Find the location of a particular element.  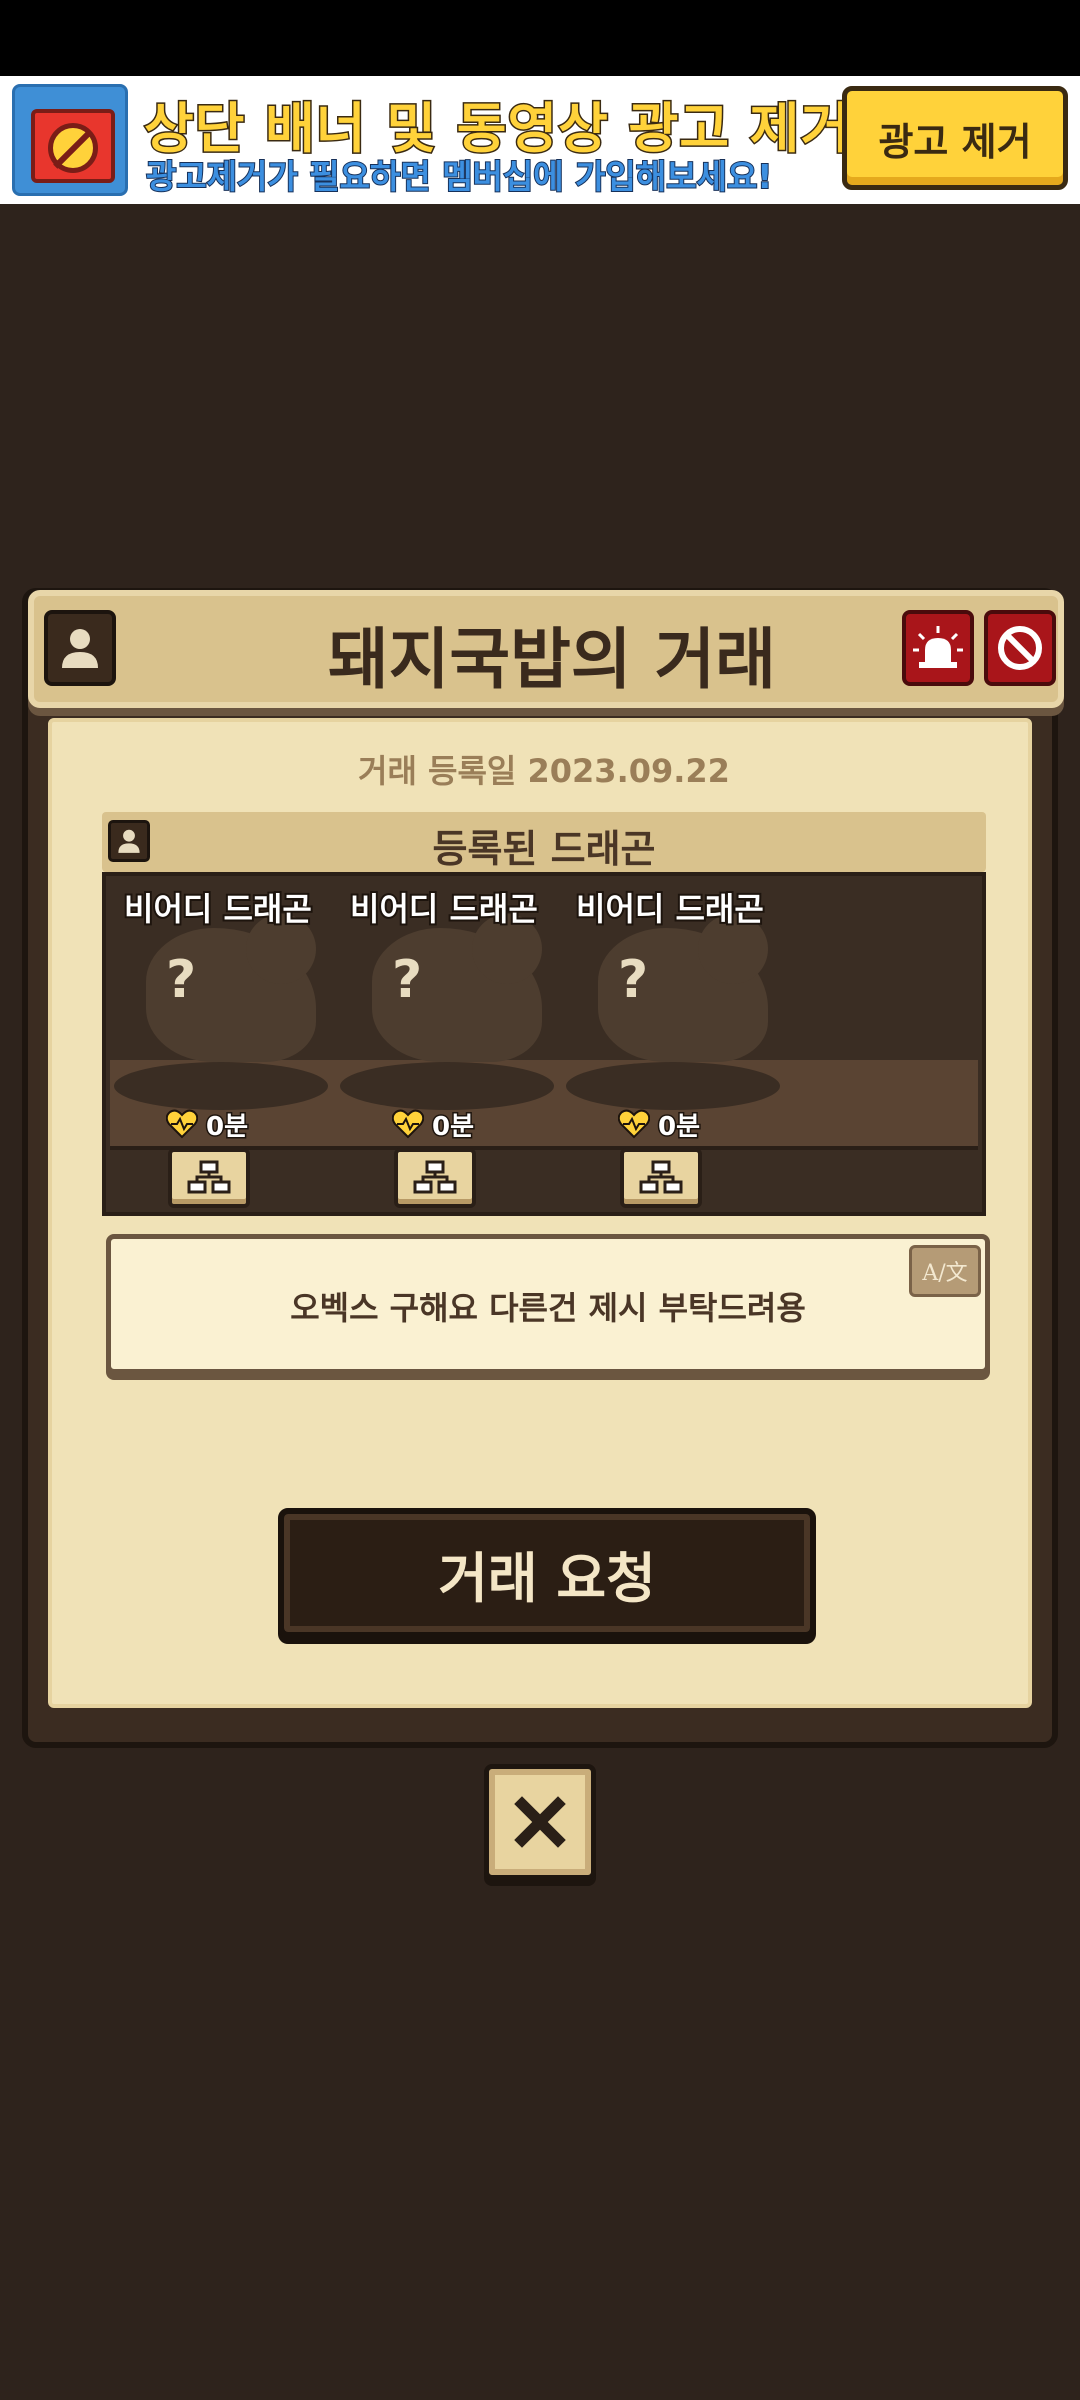

profile-button is located at coordinates (80, 648).